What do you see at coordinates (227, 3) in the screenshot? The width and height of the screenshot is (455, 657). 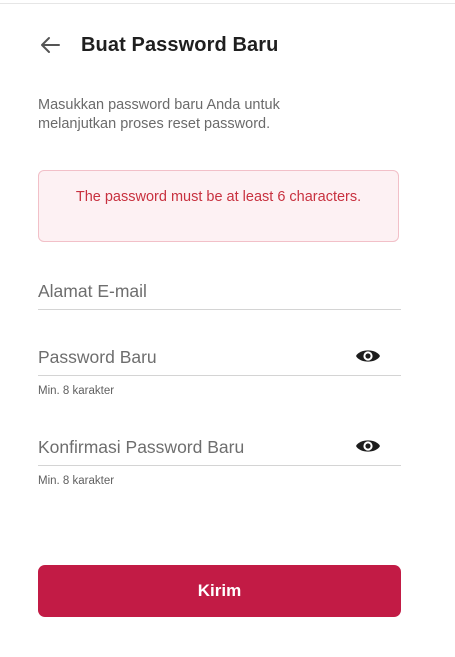 I see `top-divider` at bounding box center [227, 3].